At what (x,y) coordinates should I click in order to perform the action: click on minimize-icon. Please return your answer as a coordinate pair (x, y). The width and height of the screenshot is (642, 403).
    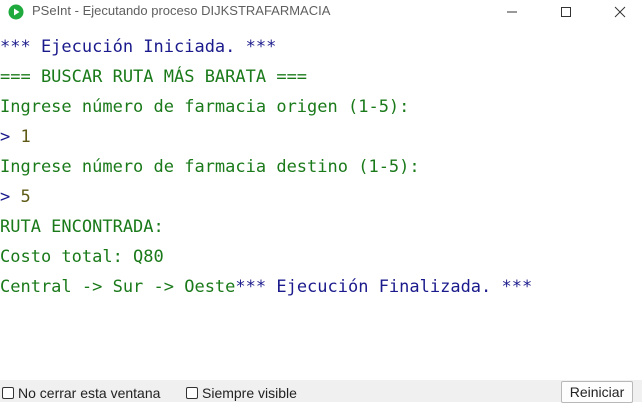
    Looking at the image, I should click on (512, 12).